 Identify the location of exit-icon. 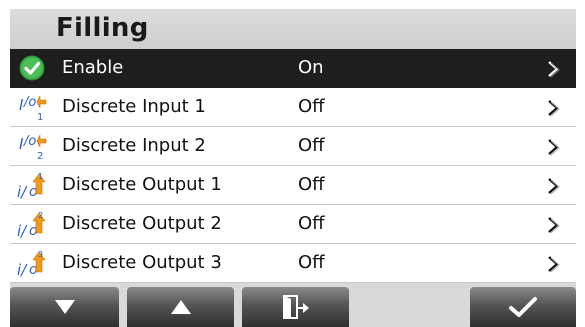
(295, 307).